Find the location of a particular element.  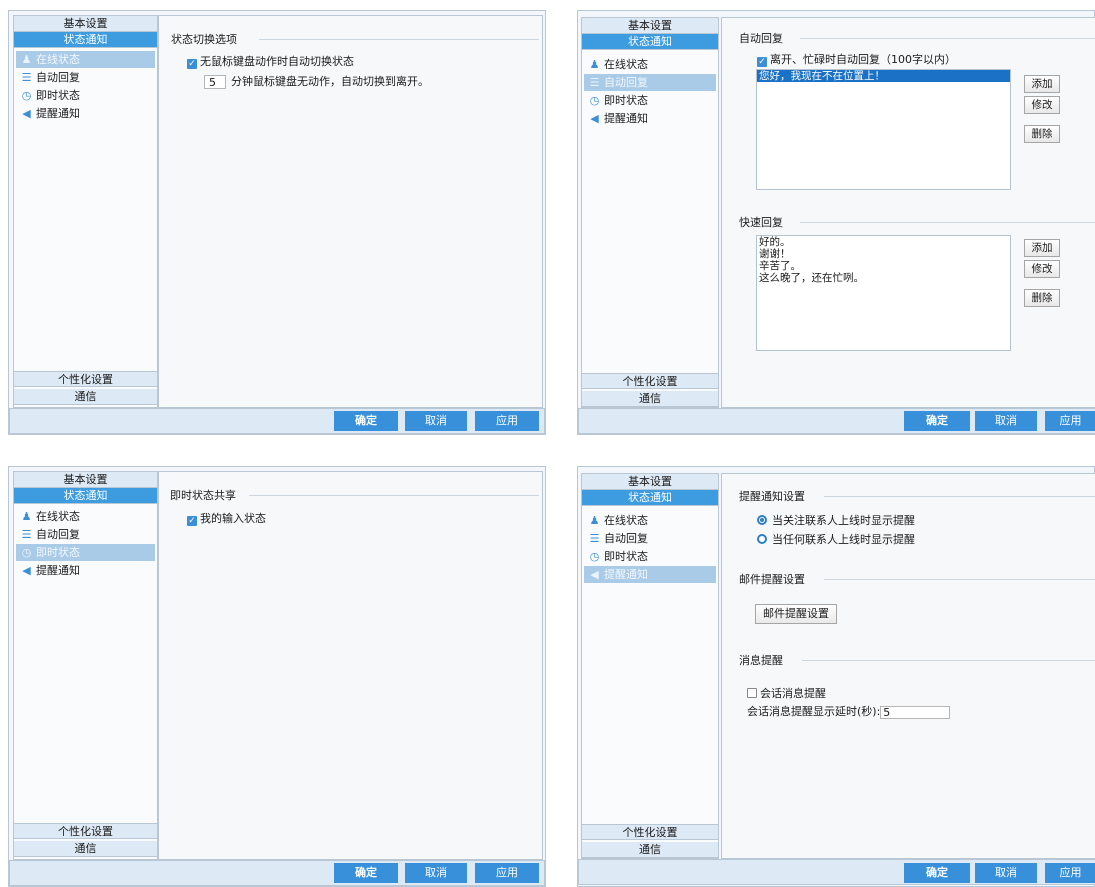

message-reminder-checkbox: 会话消息提醒 is located at coordinates (786, 693).